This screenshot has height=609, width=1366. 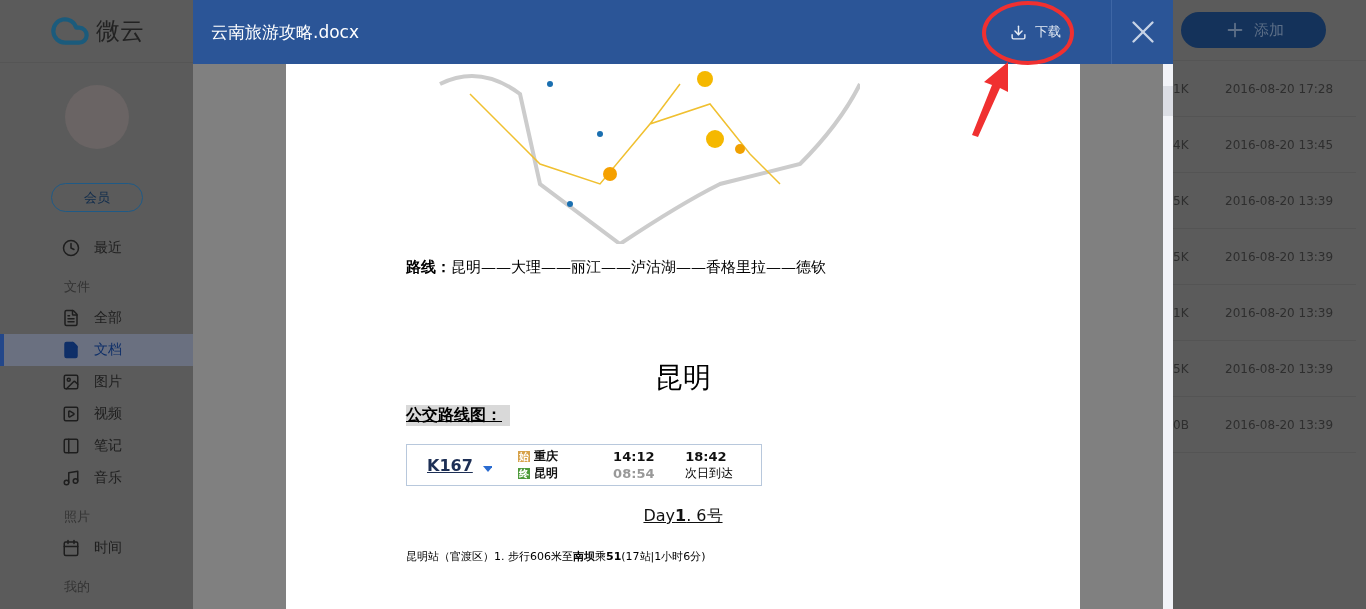 What do you see at coordinates (71, 548) in the screenshot?
I see `calendar-icon` at bounding box center [71, 548].